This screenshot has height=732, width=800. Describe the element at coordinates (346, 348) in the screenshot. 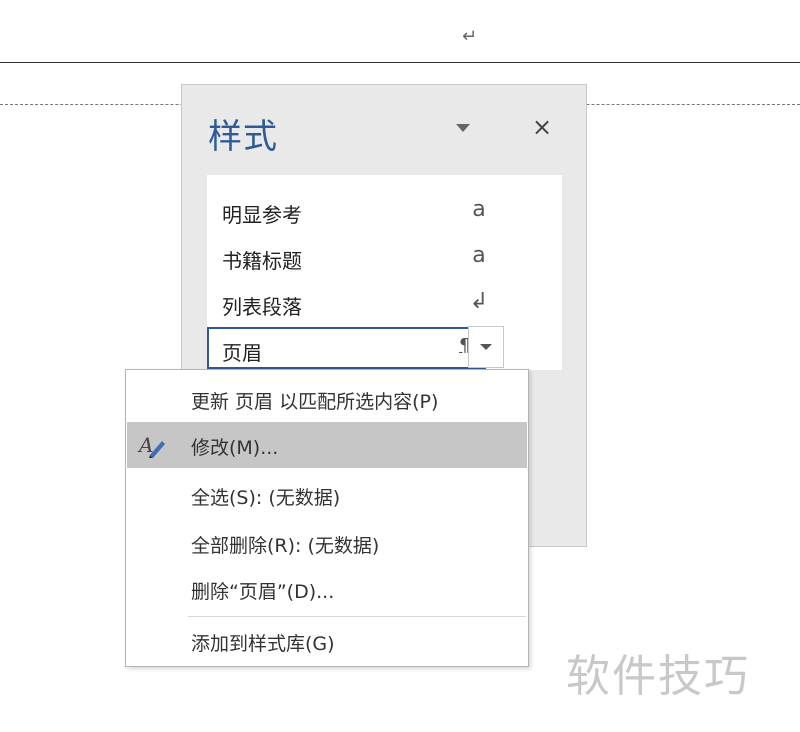

I see `style-item-header: 页眉 ¶a` at that location.